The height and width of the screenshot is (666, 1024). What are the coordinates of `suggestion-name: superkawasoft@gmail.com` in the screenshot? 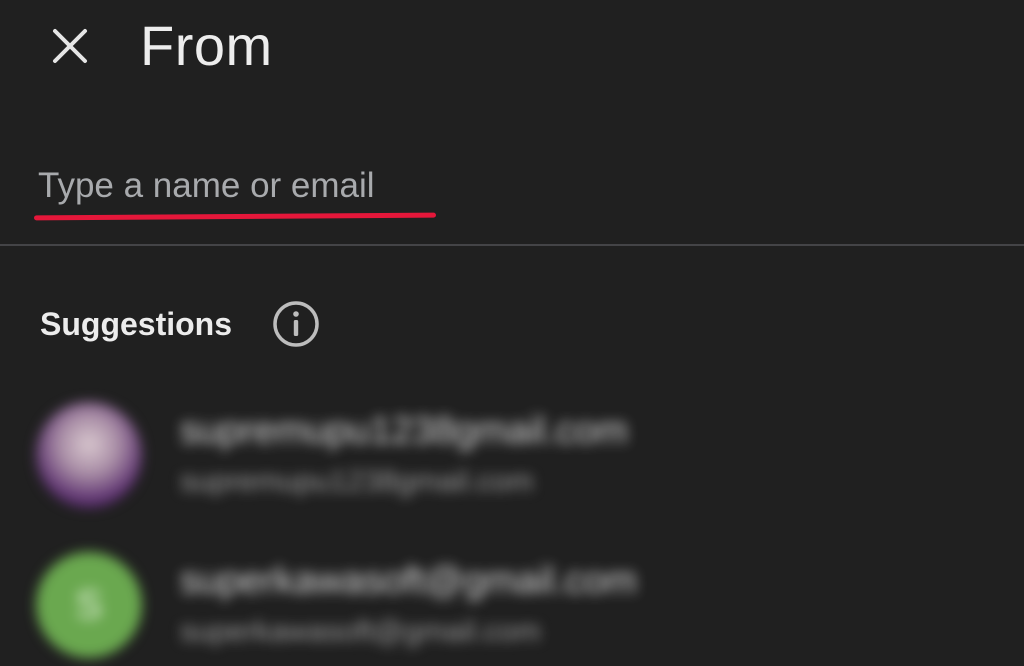 It's located at (408, 581).